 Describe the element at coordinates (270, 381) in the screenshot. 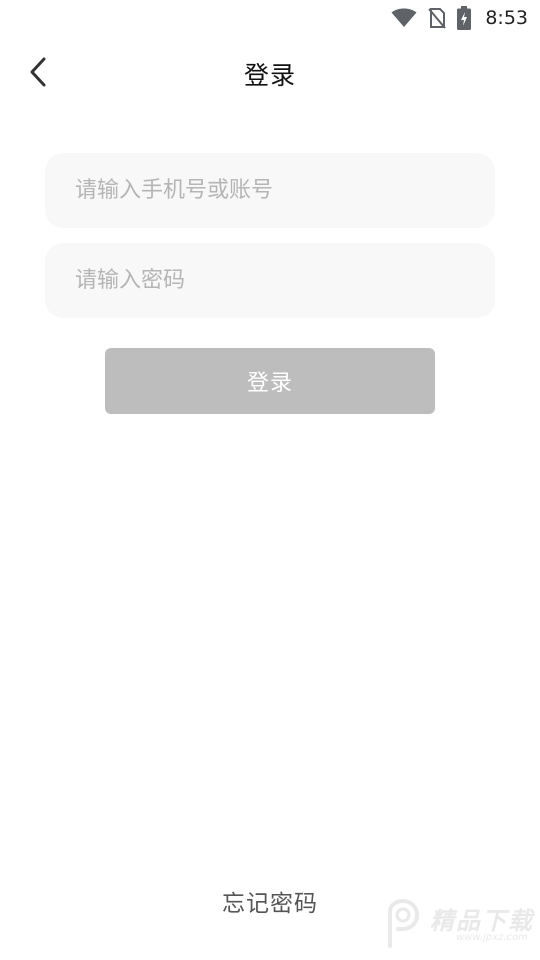

I see `login-button: 登录` at that location.